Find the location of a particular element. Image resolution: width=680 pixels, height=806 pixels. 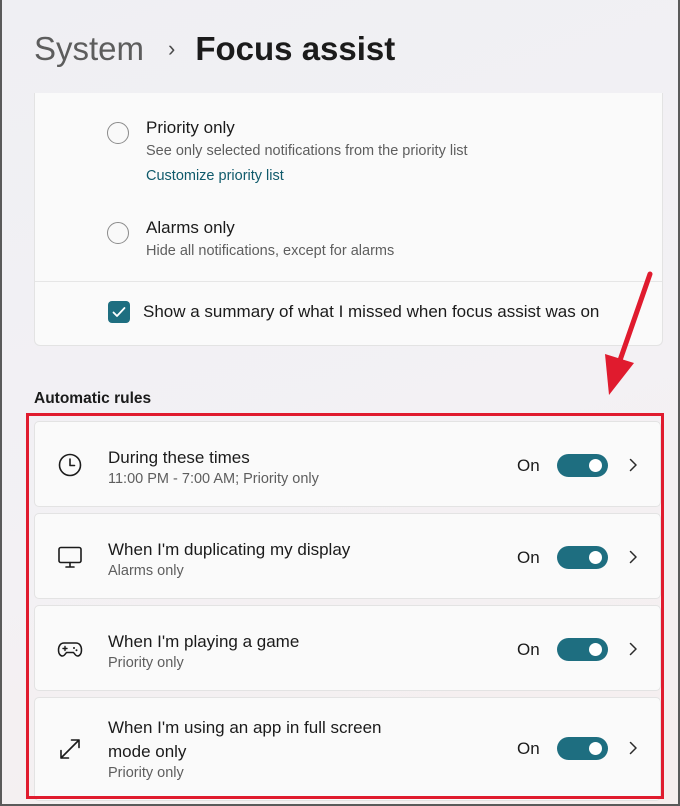

window-border-left is located at coordinates (1, 403).